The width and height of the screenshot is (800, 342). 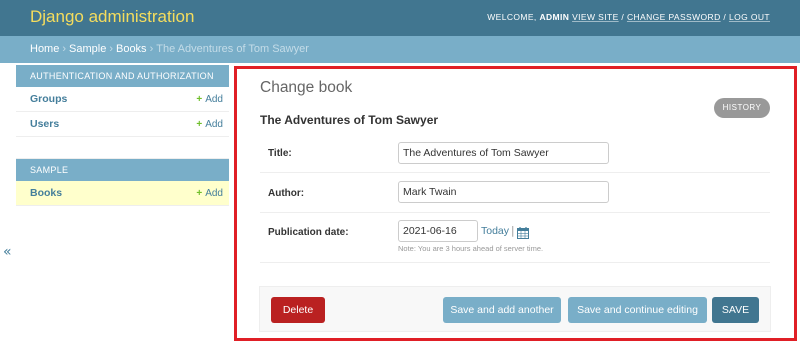 What do you see at coordinates (122, 193) in the screenshot?
I see `sidebar-item-books: Books + Add` at bounding box center [122, 193].